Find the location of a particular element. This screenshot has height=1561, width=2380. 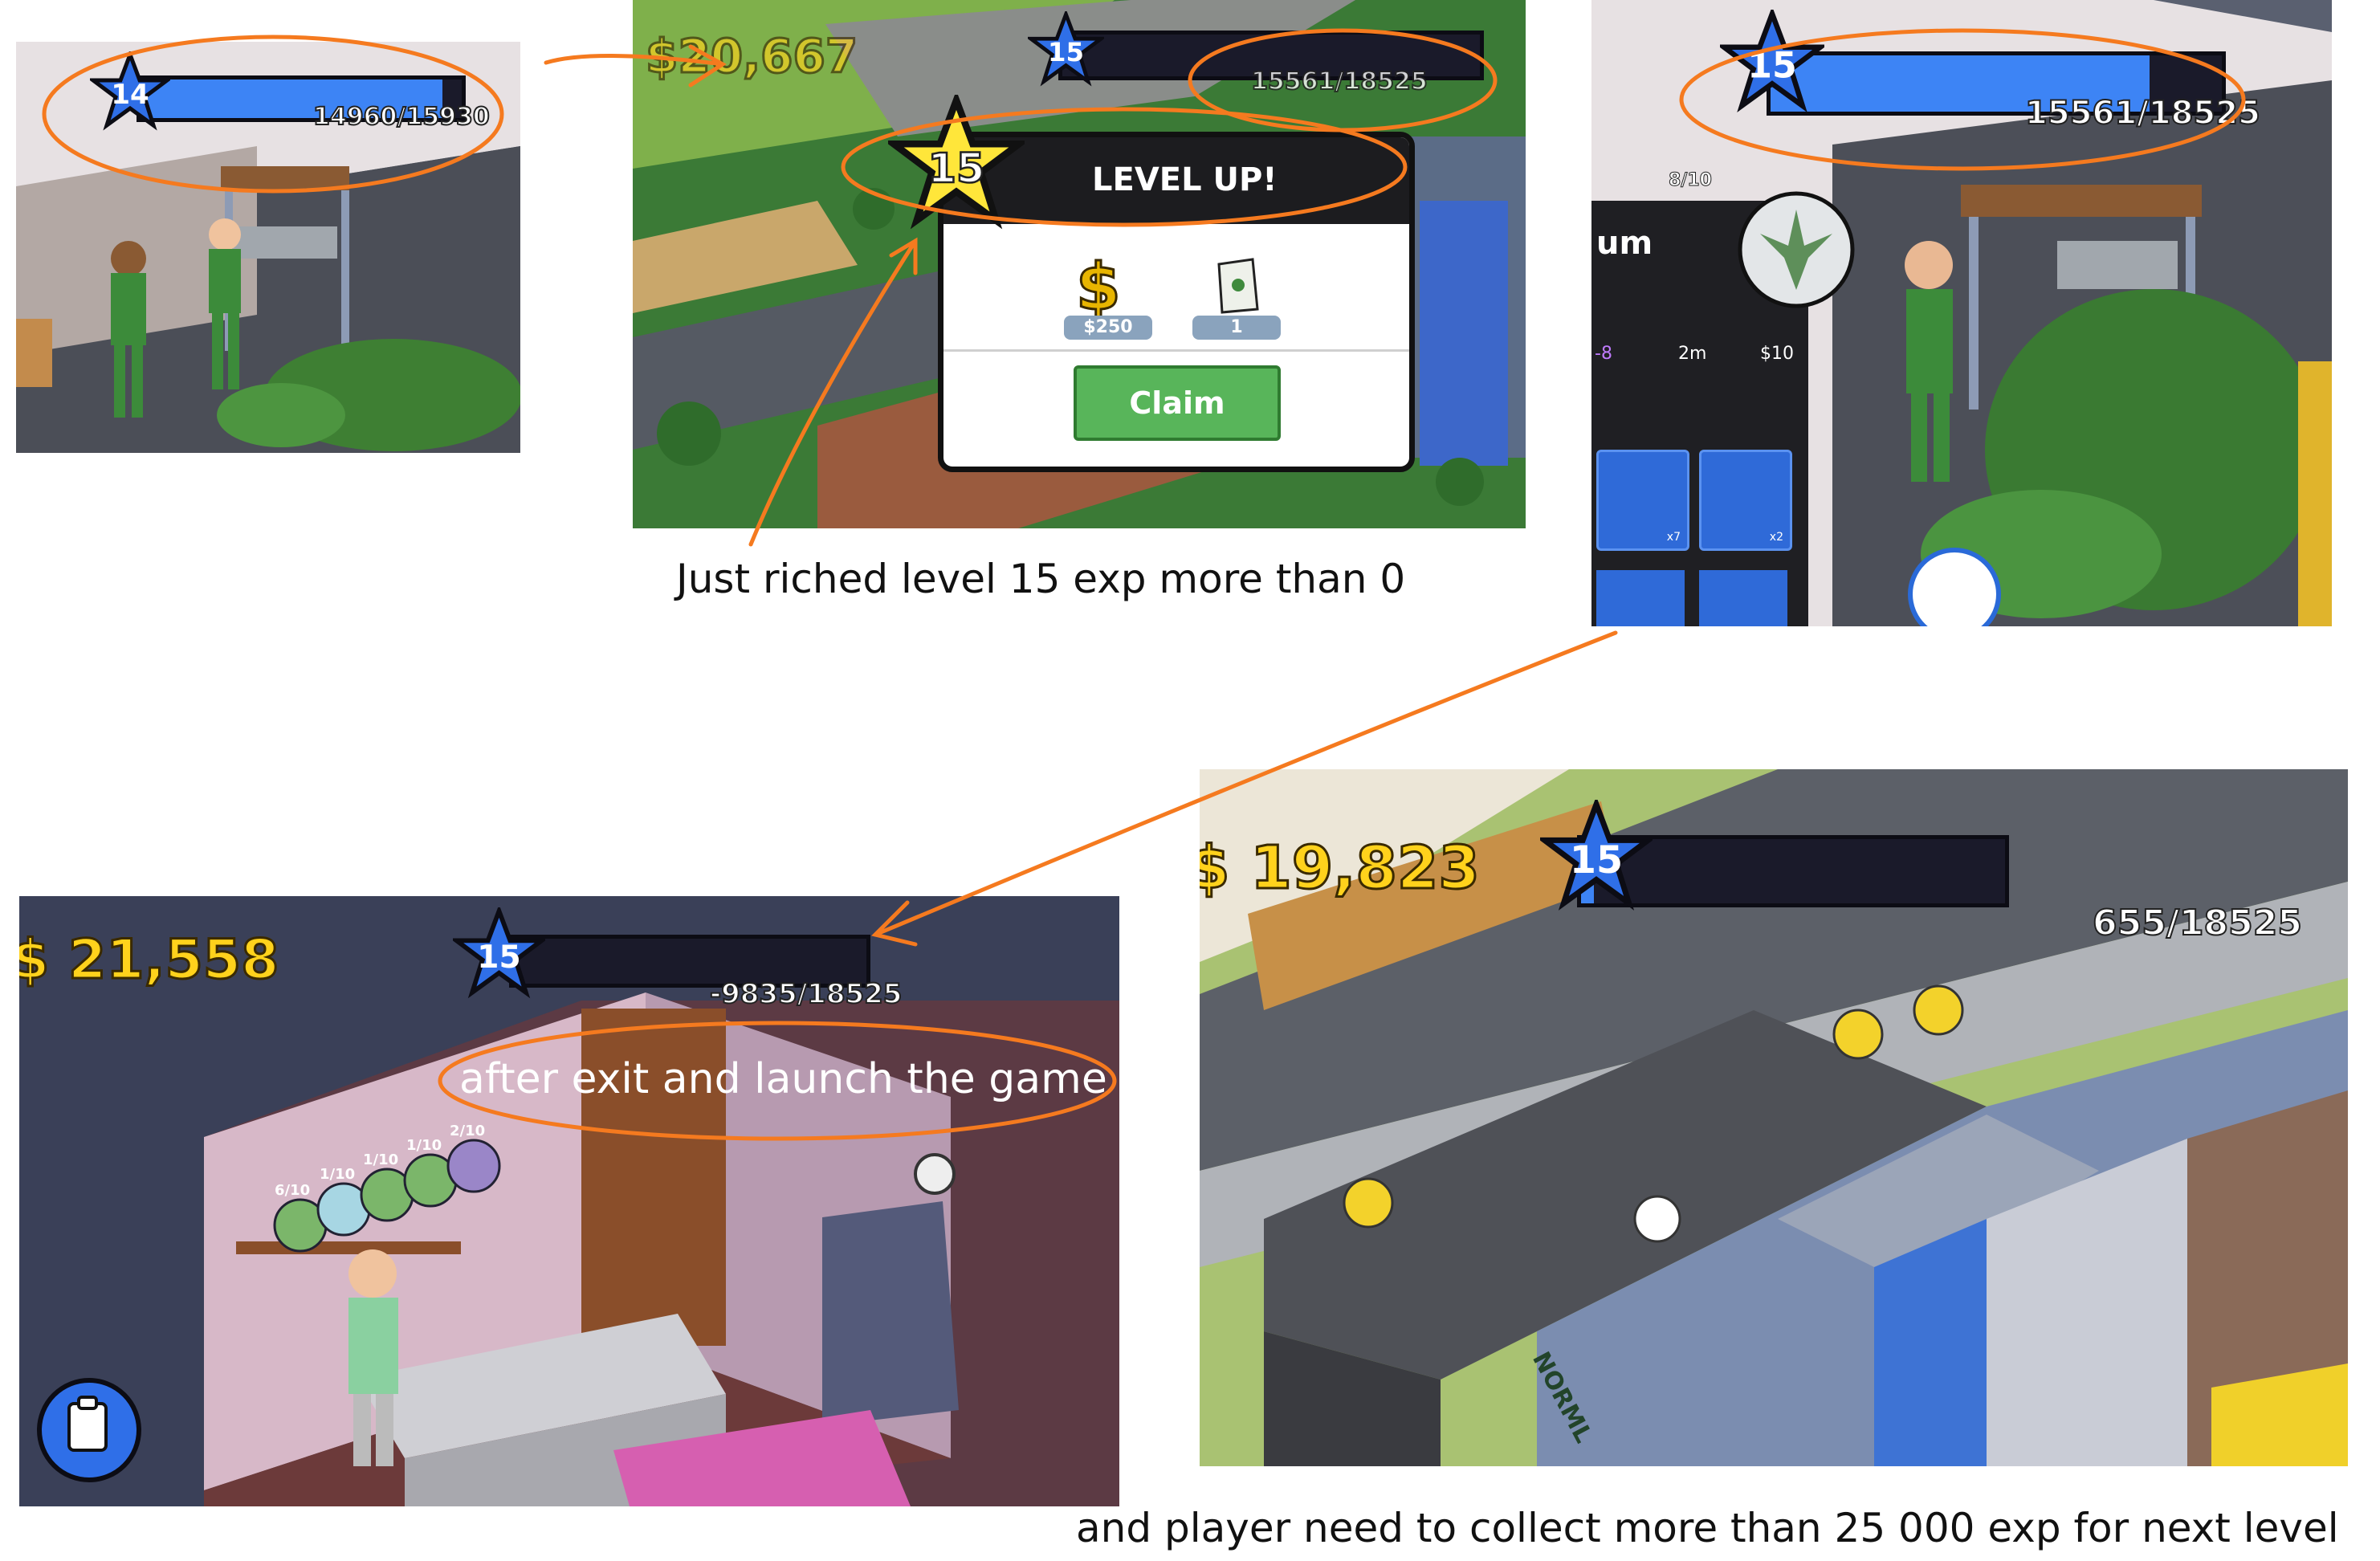

stat-price: $10 is located at coordinates (1777, 354).